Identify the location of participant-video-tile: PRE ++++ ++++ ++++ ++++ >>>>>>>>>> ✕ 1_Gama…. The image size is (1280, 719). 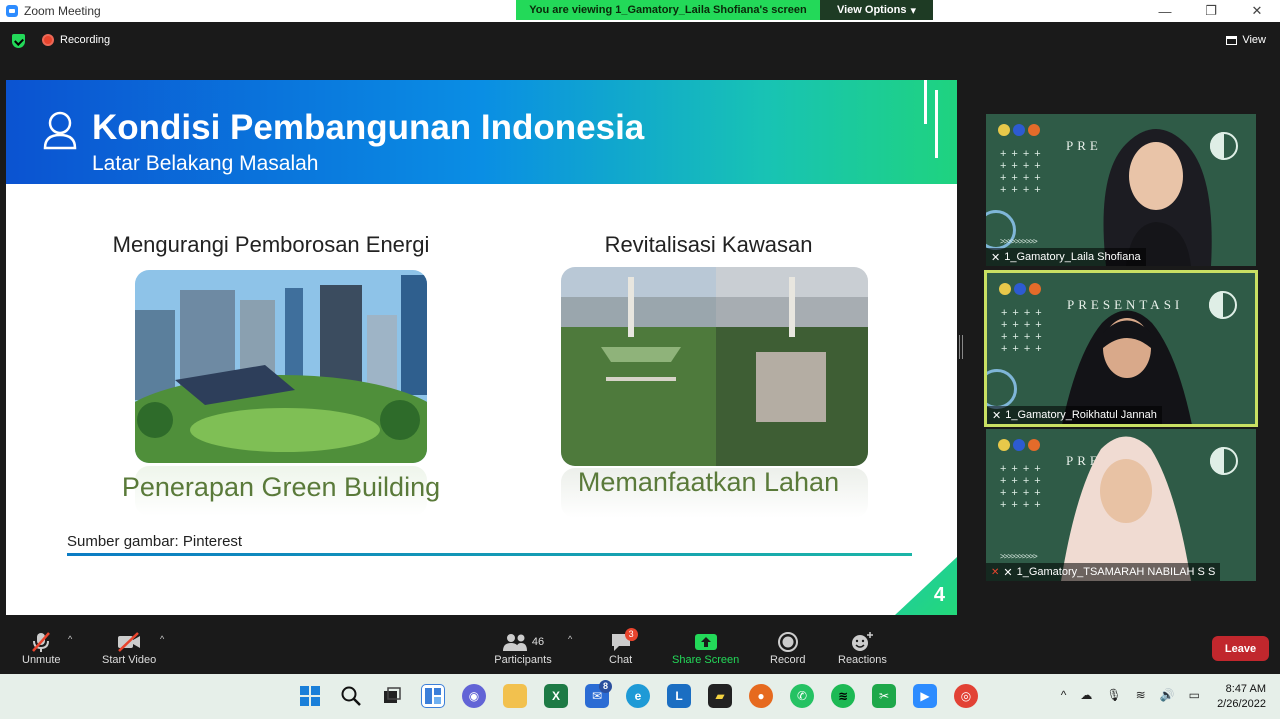
(1121, 190).